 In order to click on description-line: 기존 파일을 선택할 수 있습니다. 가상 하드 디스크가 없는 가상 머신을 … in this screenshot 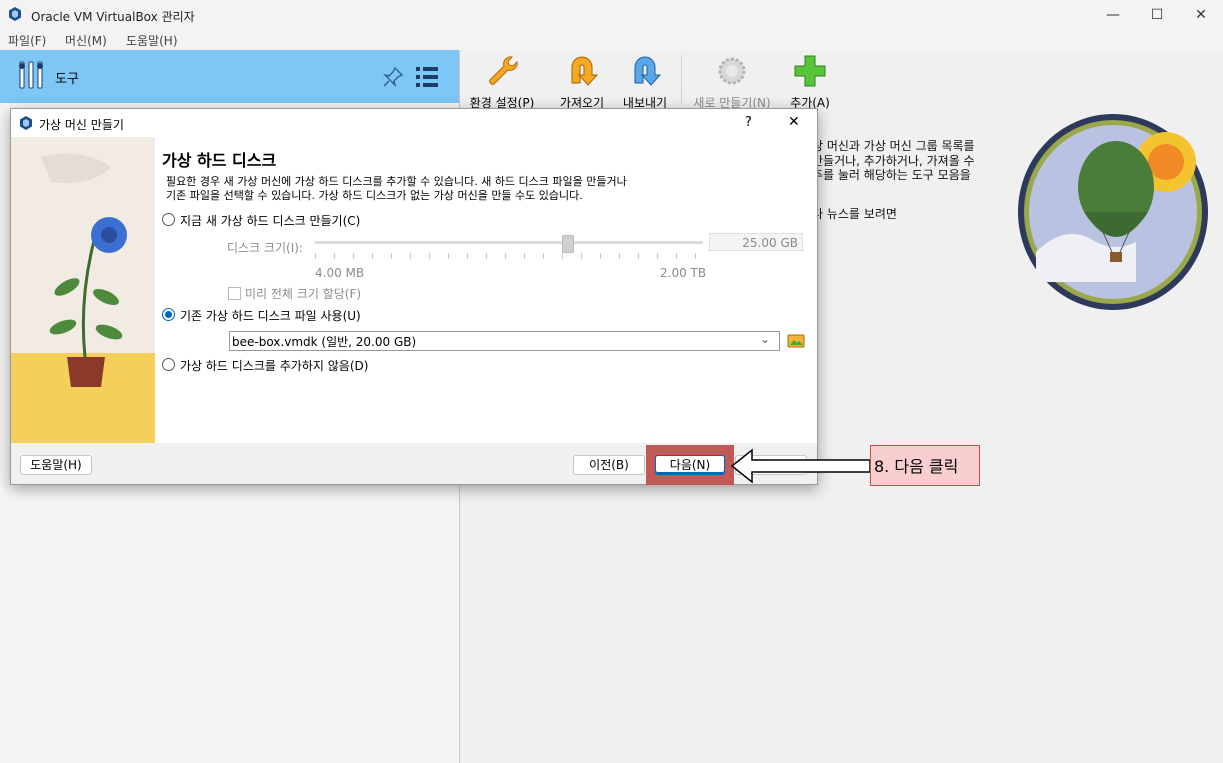, I will do `click(374, 195)`.